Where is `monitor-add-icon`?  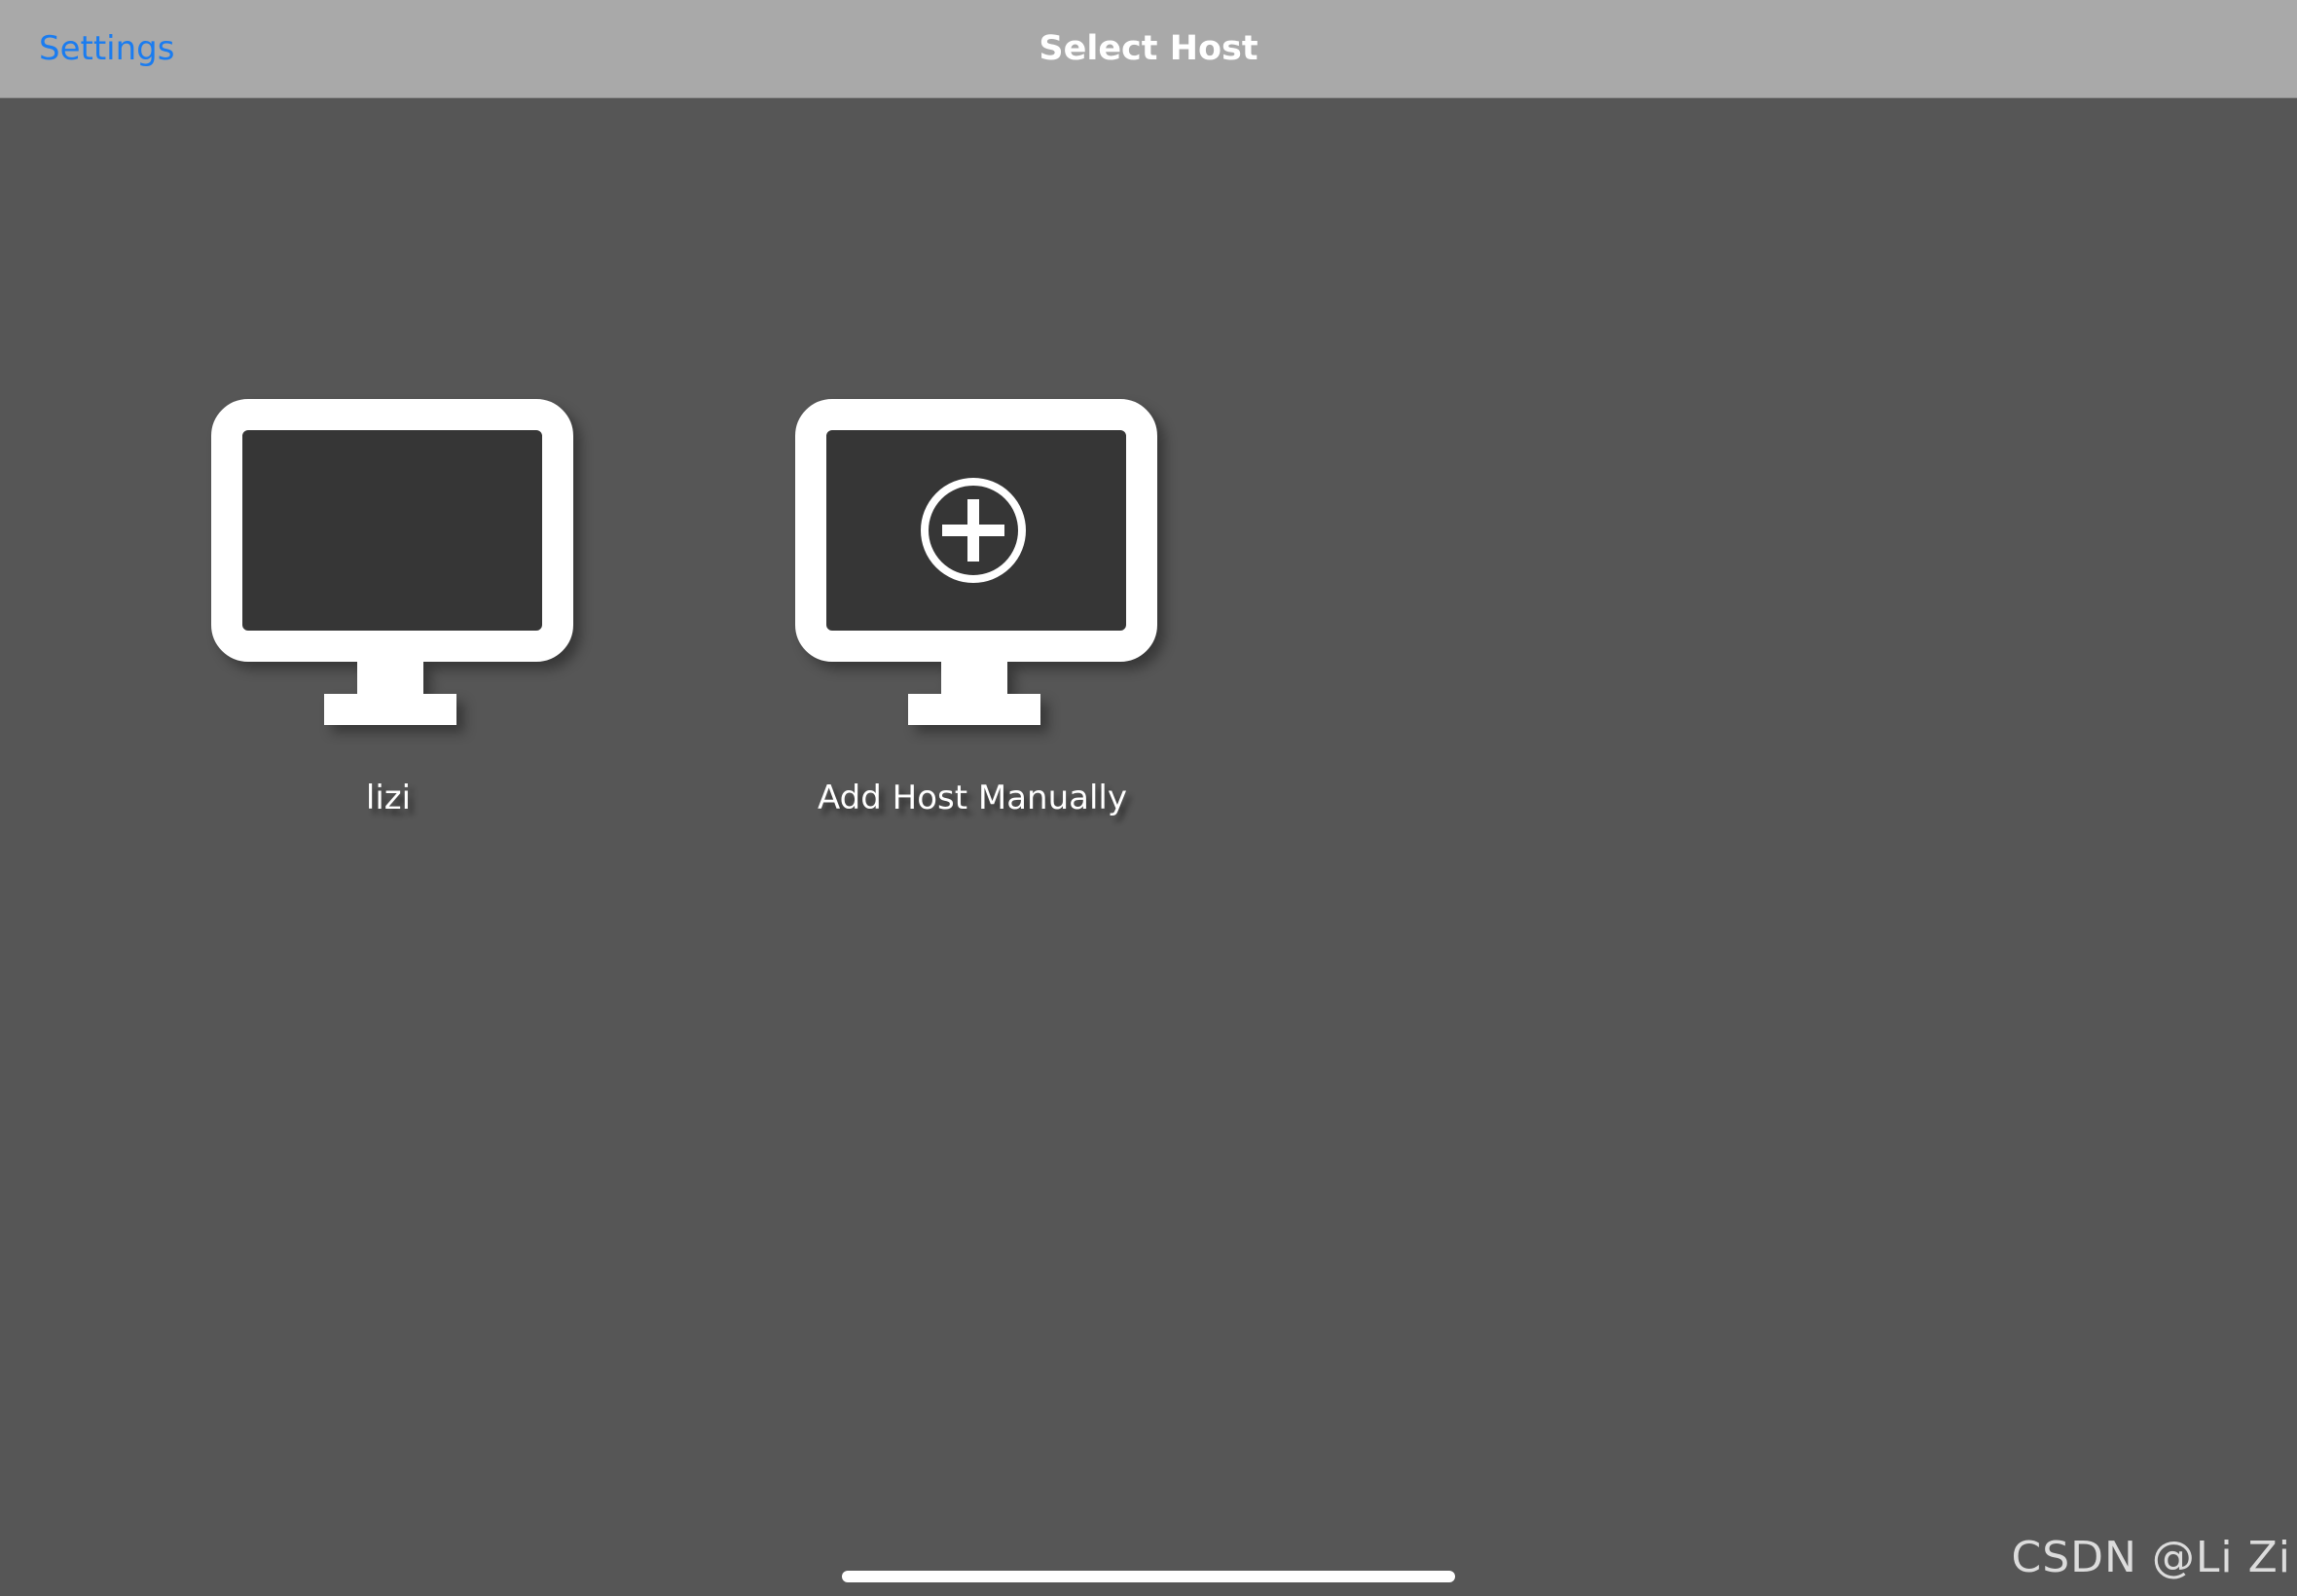 monitor-add-icon is located at coordinates (976, 562).